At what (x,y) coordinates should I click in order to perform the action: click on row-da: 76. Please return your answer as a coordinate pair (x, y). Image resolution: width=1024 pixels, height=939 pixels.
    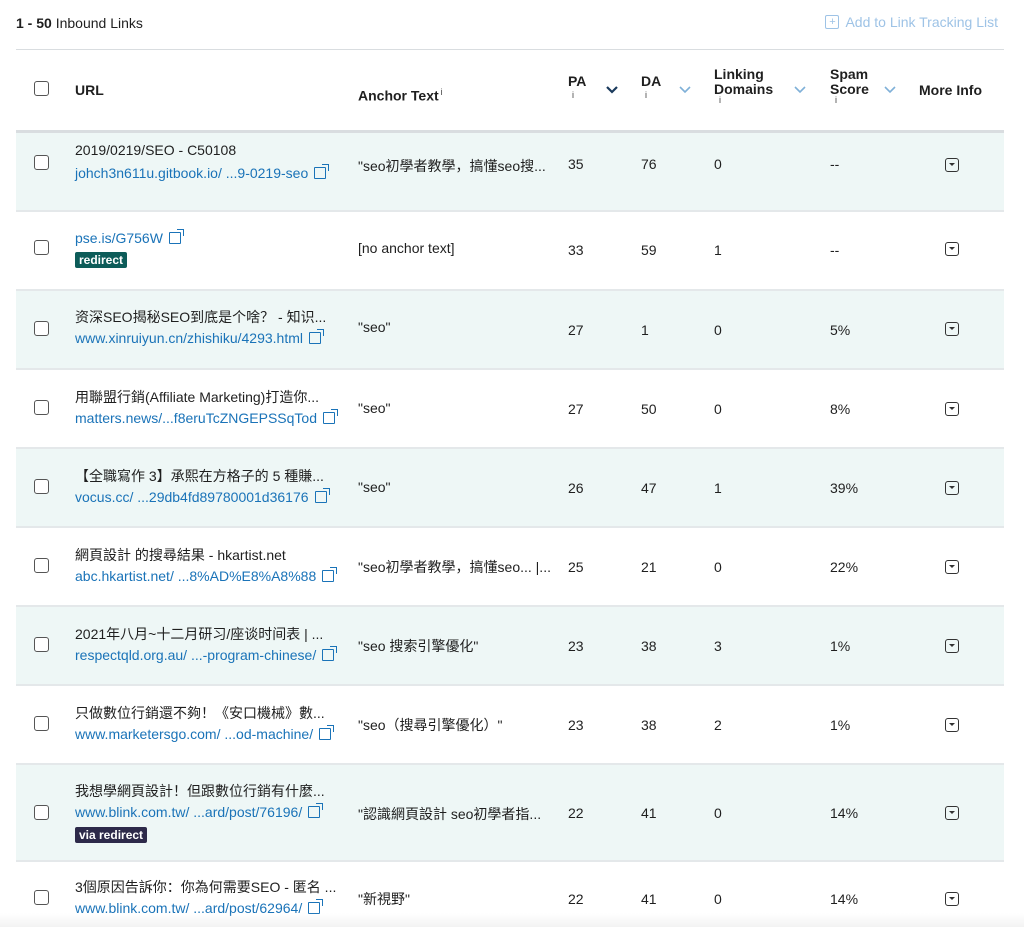
    Looking at the image, I should click on (649, 164).